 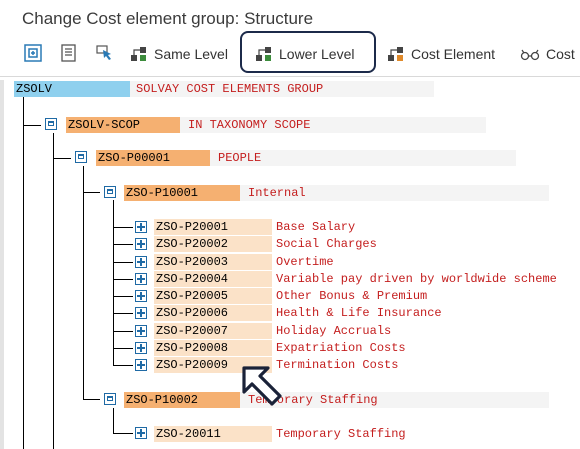 I want to click on people-group-desc: PEOPLE, so click(x=240, y=158).